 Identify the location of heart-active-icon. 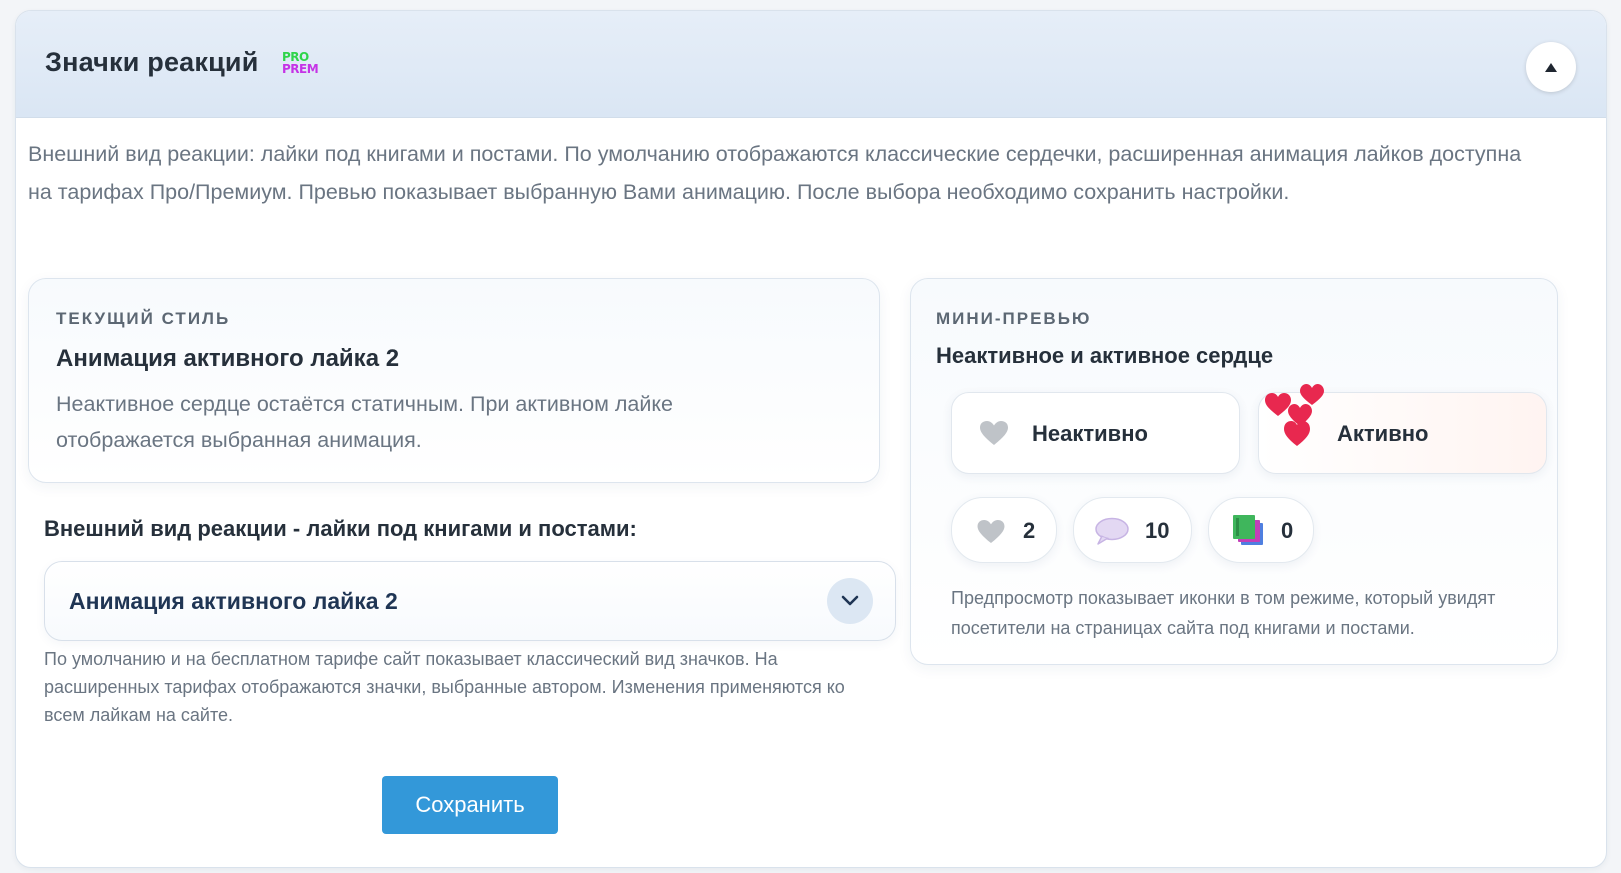
(1294, 415).